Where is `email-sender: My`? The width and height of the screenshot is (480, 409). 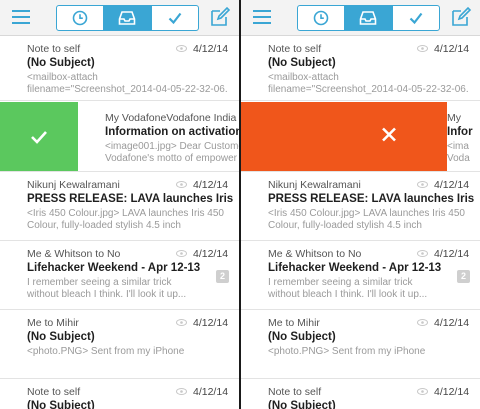 email-sender: My is located at coordinates (454, 118).